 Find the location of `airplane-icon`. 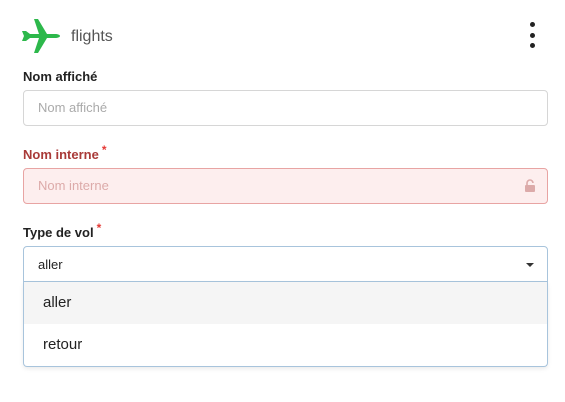

airplane-icon is located at coordinates (41, 36).